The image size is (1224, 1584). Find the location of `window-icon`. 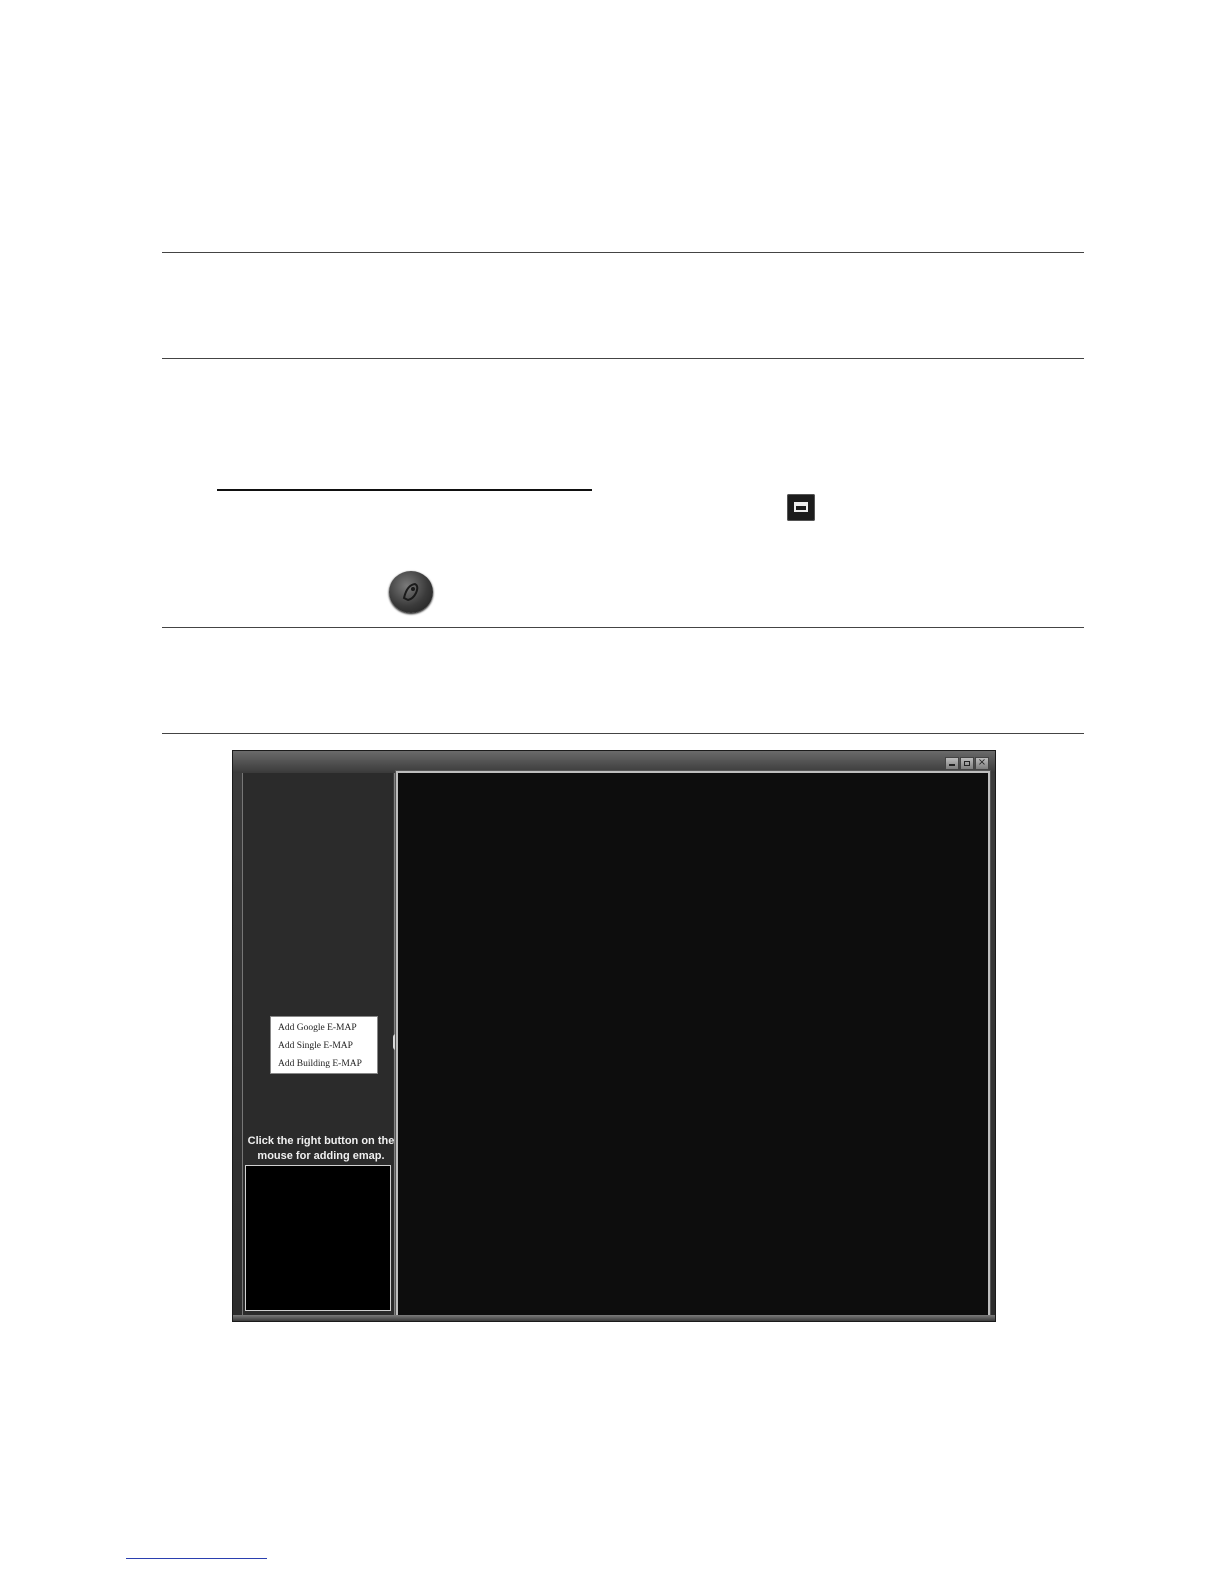

window-icon is located at coordinates (801, 507).